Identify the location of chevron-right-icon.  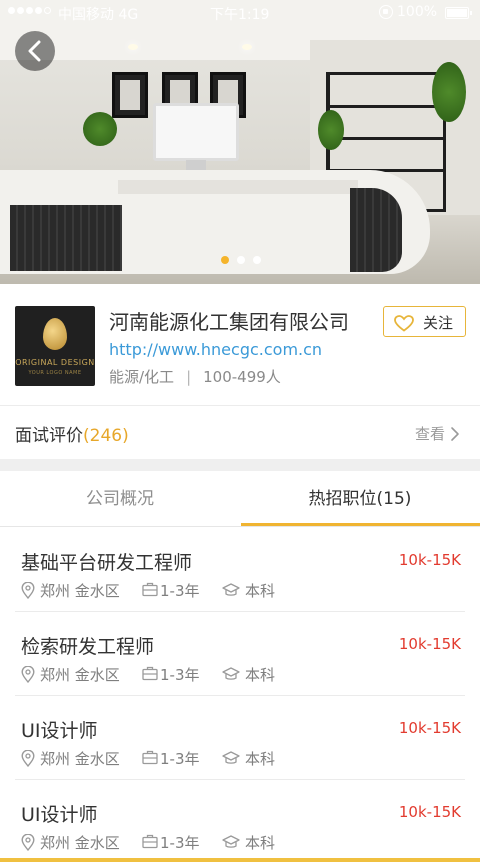
(455, 434).